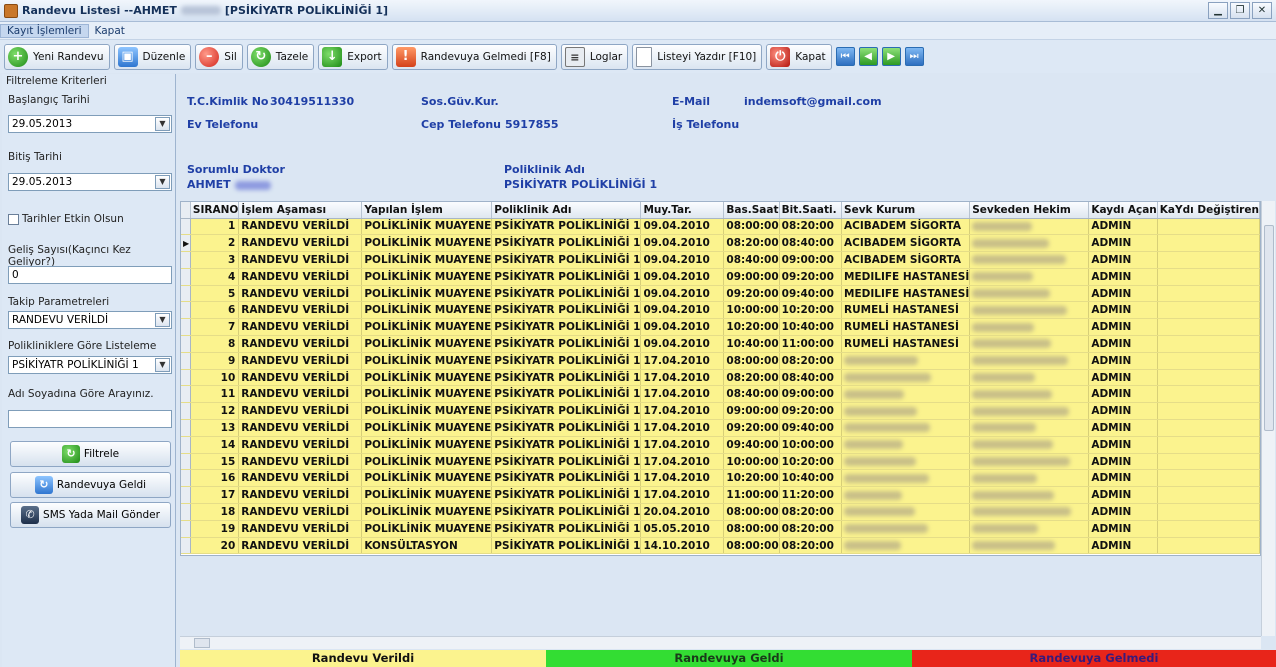 The image size is (1276, 667). Describe the element at coordinates (845, 56) in the screenshot. I see `first-record-icon: ⏮` at that location.